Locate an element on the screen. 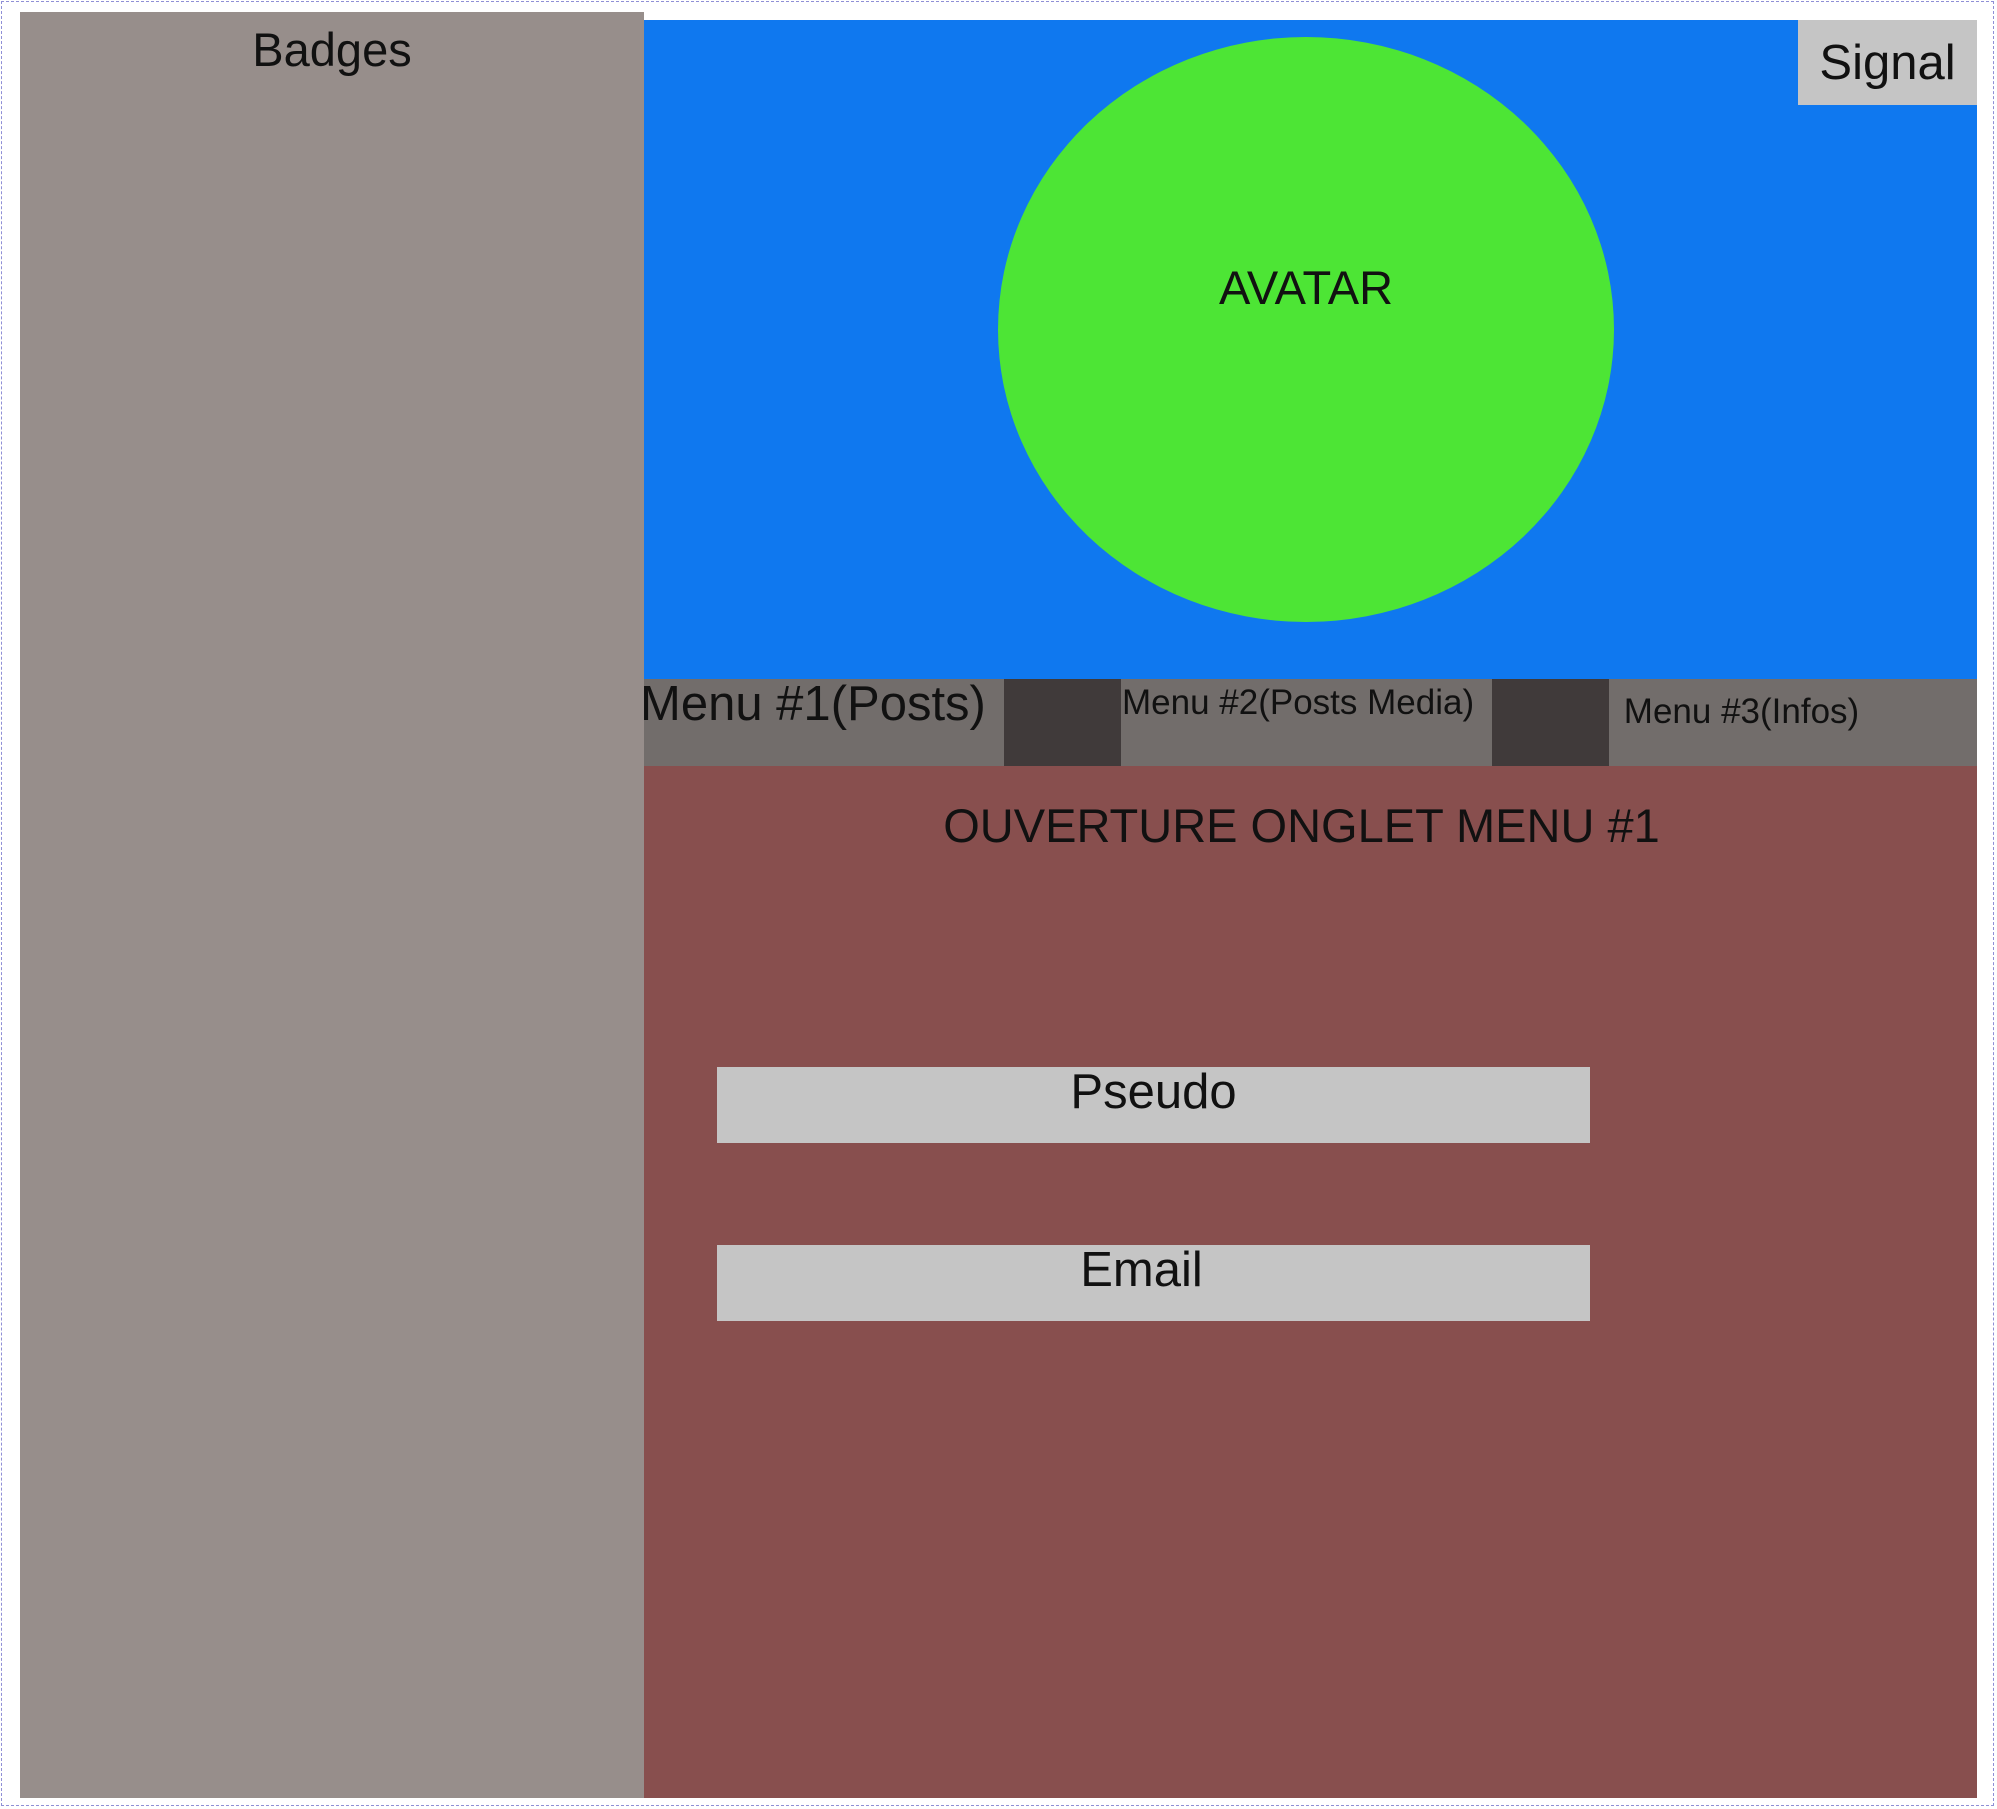  content-title: OUVERTURE ONGLET MENU #1 is located at coordinates (1301, 825).